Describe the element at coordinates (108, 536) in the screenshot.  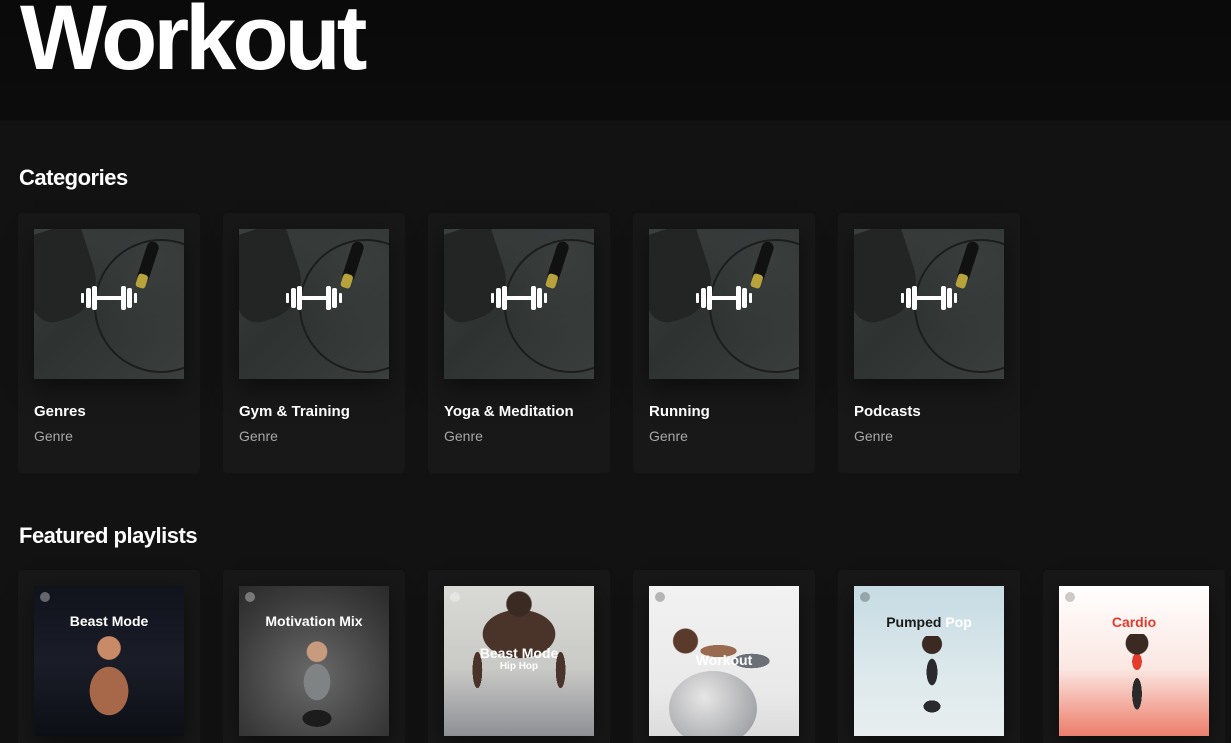
I see `featured-playlists-heading: Featured playlists` at that location.